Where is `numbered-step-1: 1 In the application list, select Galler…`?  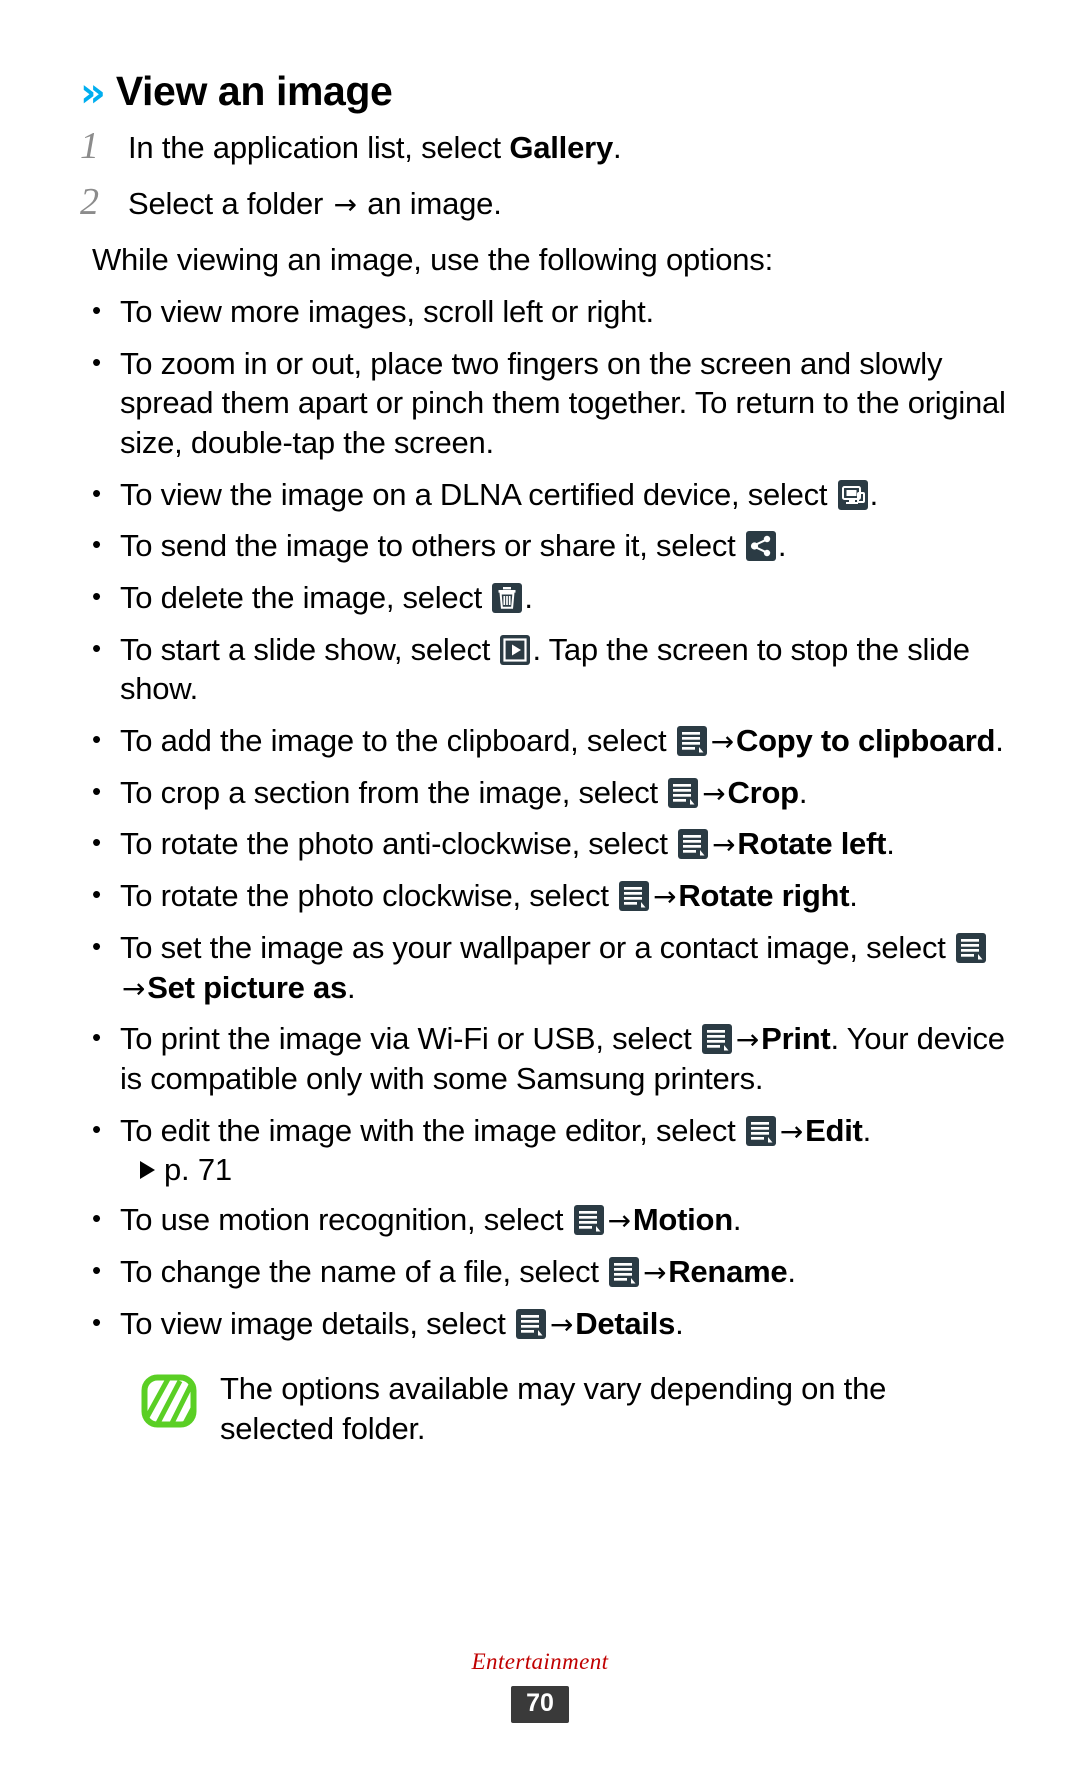
numbered-step-1: 1 In the application list, select Galler… is located at coordinates (544, 147).